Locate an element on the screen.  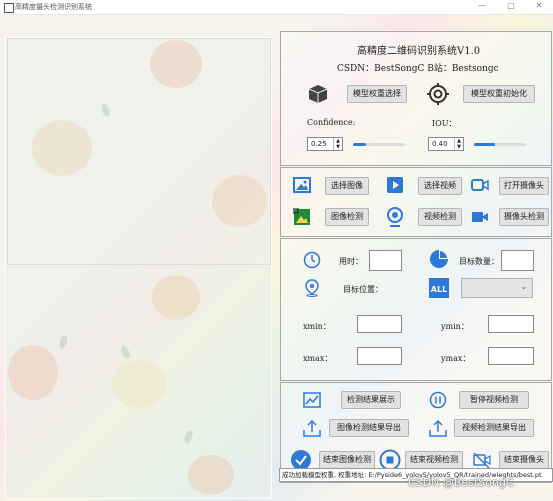
media-section: 选择图像 选择视频 打开摄像头 图像检测 视频检测 摄像头检测 is located at coordinates (416, 202).